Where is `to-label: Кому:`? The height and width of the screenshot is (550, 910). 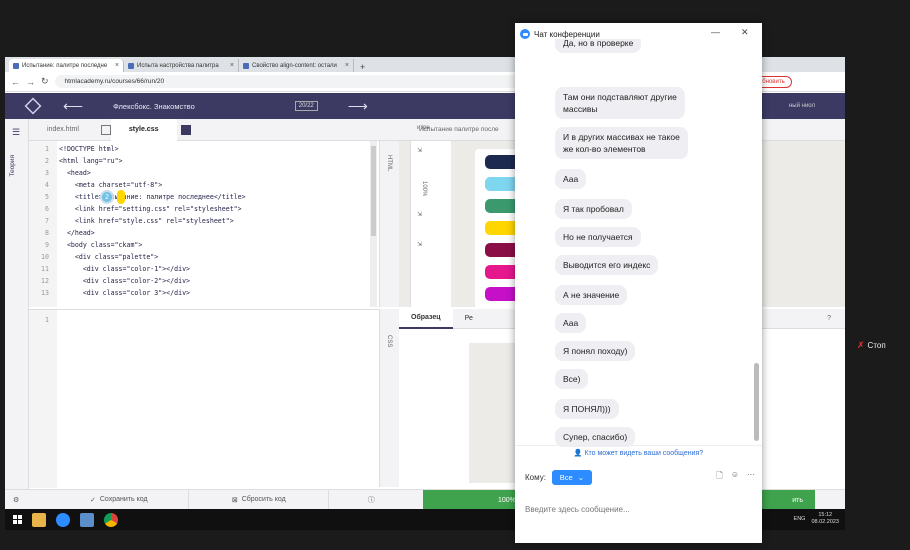 to-label: Кому: is located at coordinates (535, 477).